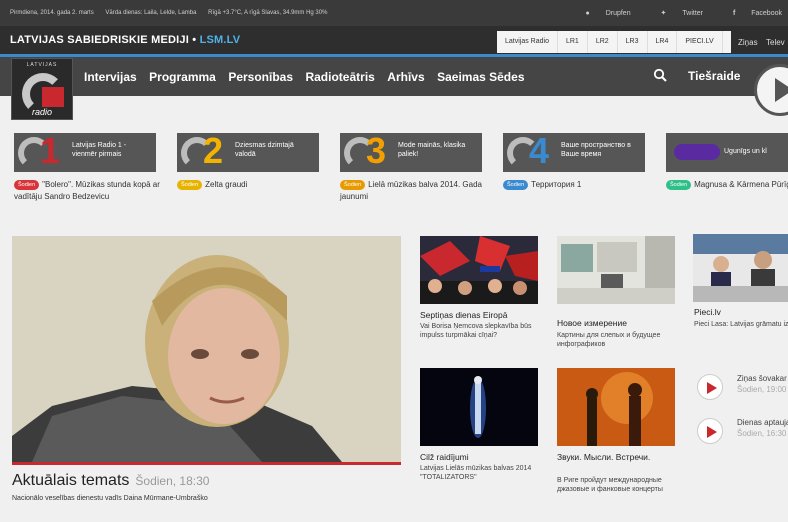 The width and height of the screenshot is (788, 522). Describe the element at coordinates (405, 77) in the screenshot. I see `nav-item-arhivs: Arhīvs` at that location.